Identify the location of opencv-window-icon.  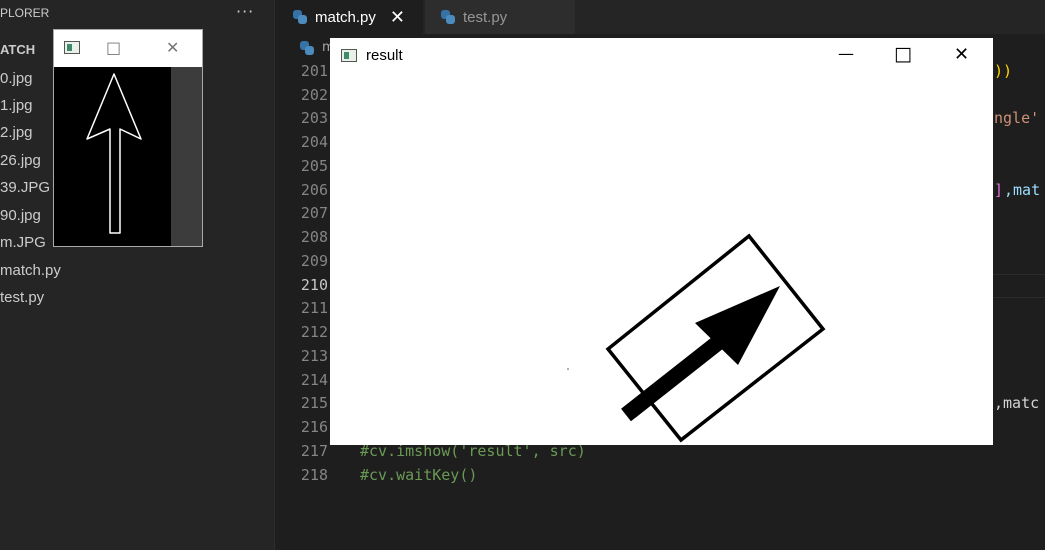
(72, 47).